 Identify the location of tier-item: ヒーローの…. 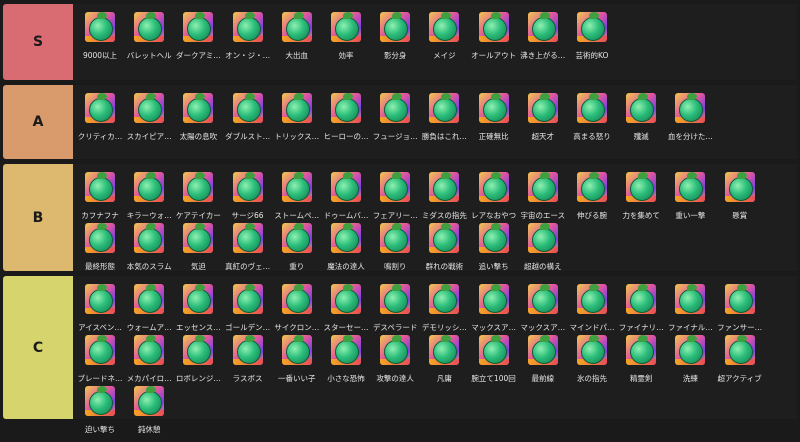
(346, 121).